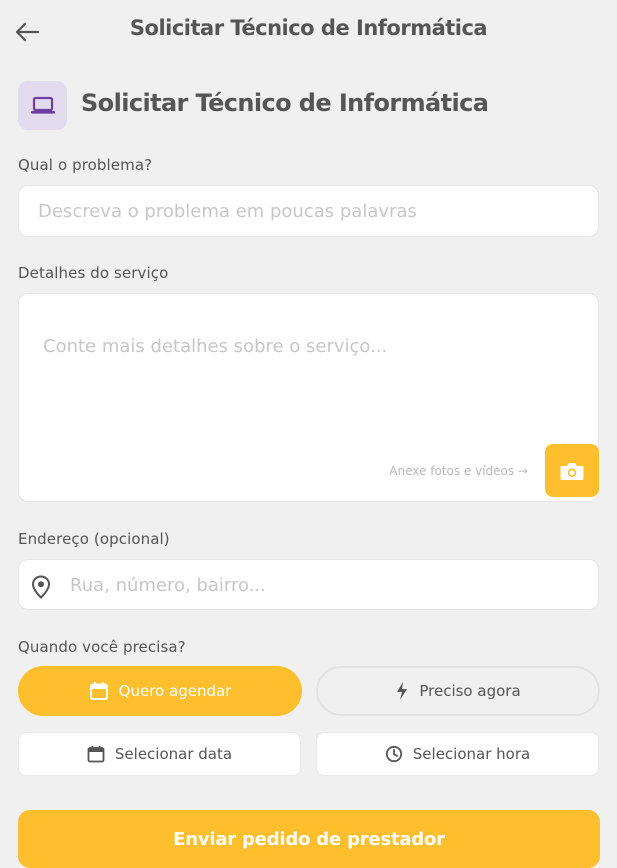 The image size is (617, 868). What do you see at coordinates (325, 585) in the screenshot?
I see `address-input` at bounding box center [325, 585].